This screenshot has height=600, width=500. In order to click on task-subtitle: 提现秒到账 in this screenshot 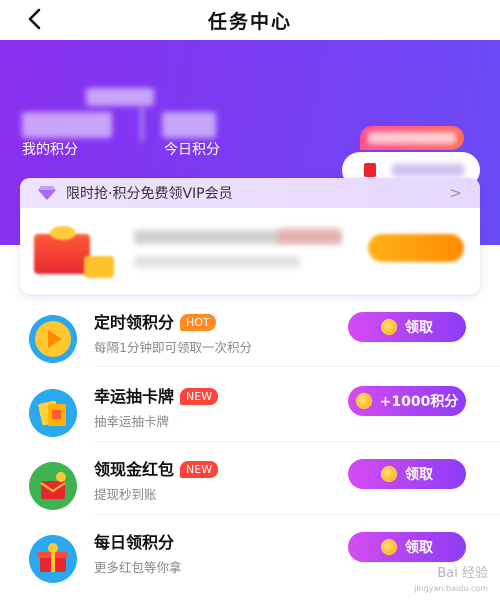, I will do `click(125, 494)`.